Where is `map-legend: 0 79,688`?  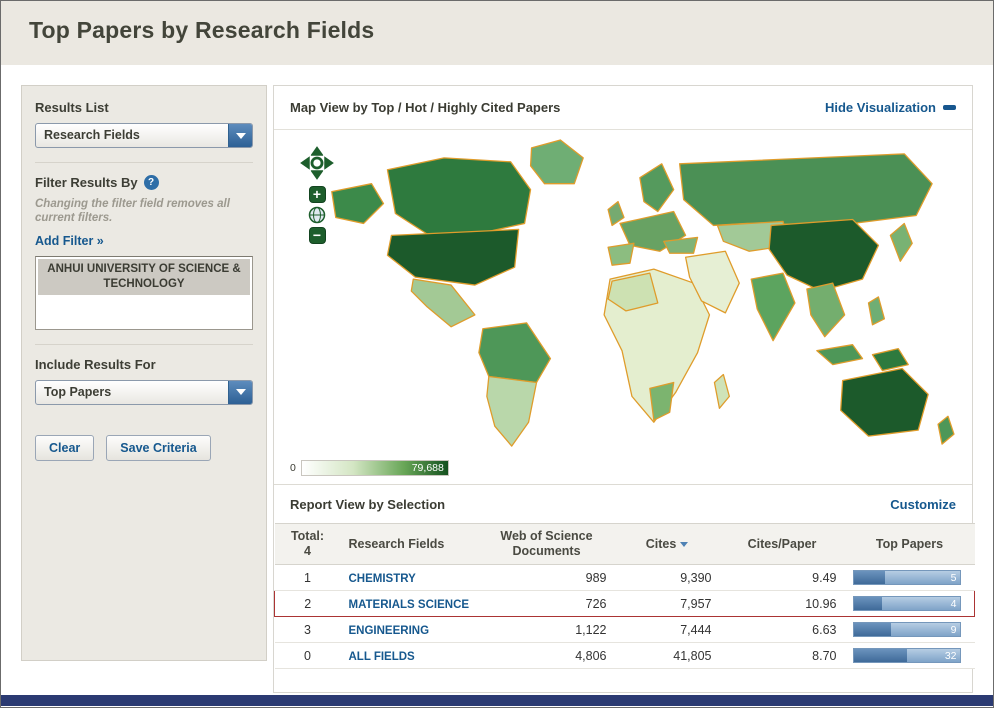 map-legend: 0 79,688 is located at coordinates (623, 472).